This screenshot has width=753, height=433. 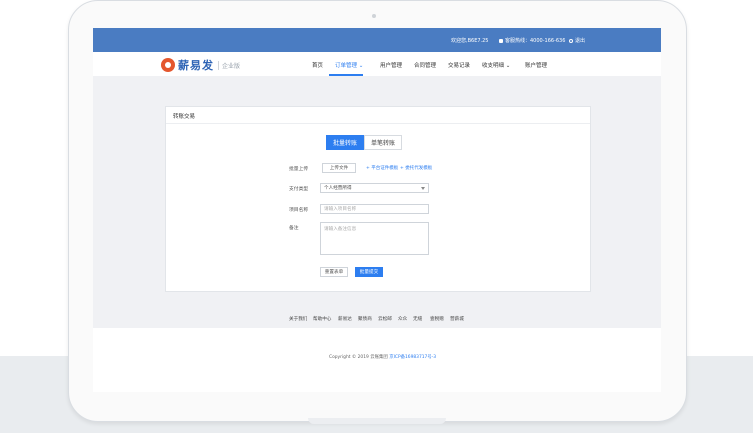 I want to click on chevron-down-icon, so click(x=423, y=188).